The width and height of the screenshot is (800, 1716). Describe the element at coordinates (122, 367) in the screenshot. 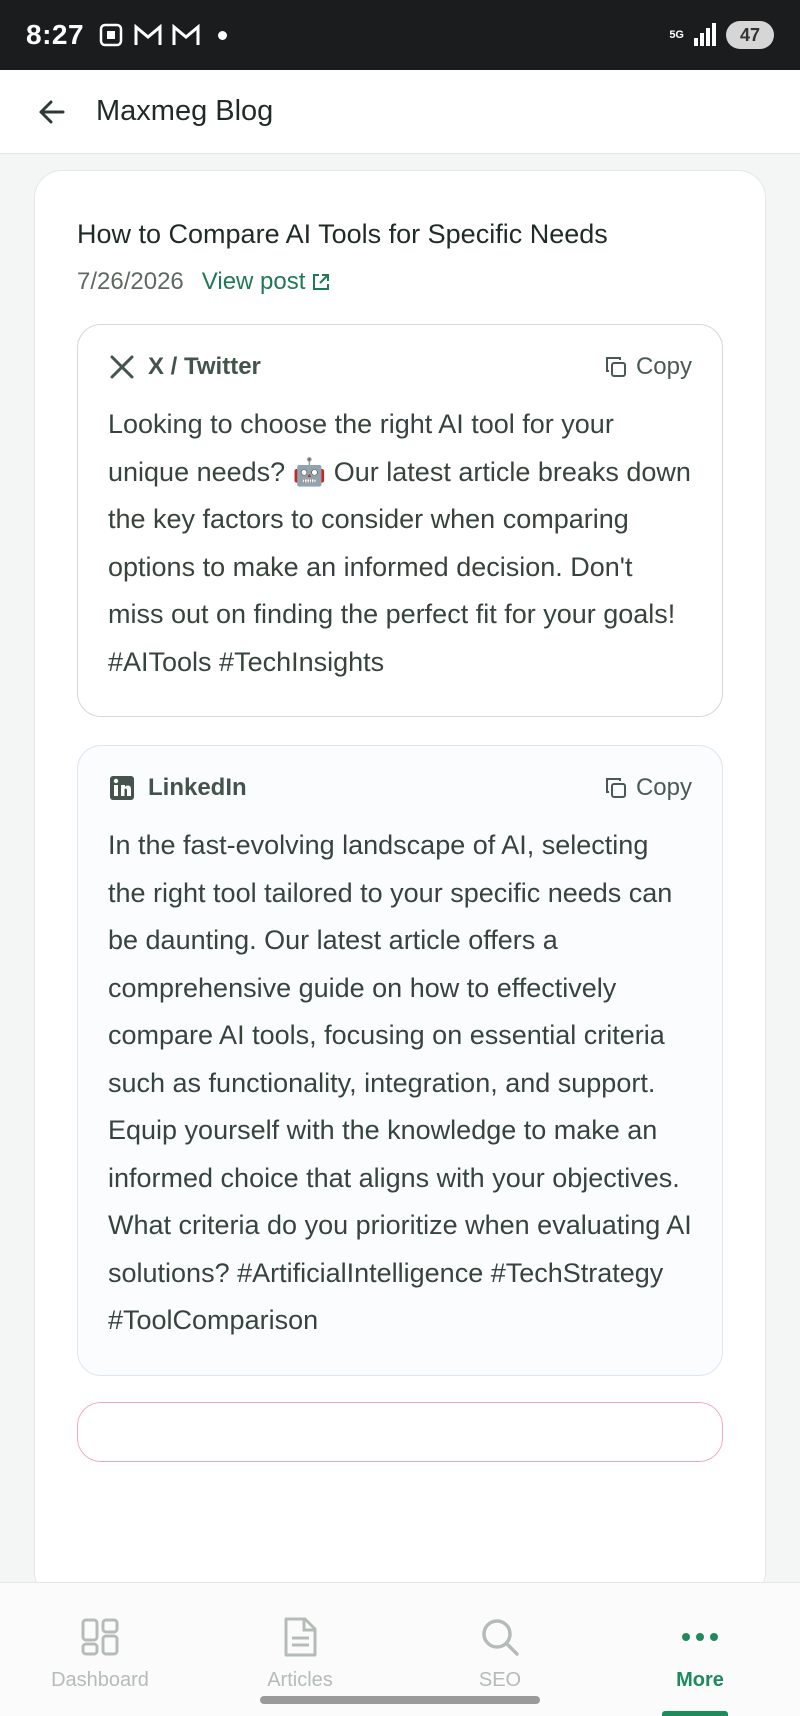

I see `x-logo-icon` at that location.